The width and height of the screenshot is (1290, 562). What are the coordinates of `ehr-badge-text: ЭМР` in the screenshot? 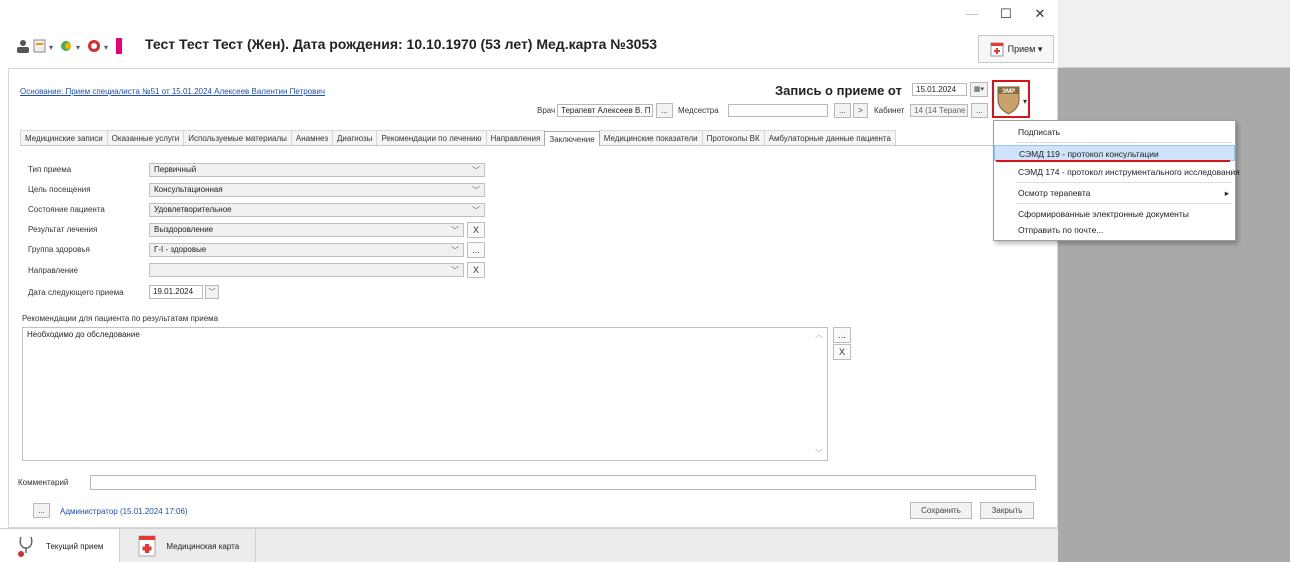 It's located at (1008, 92).